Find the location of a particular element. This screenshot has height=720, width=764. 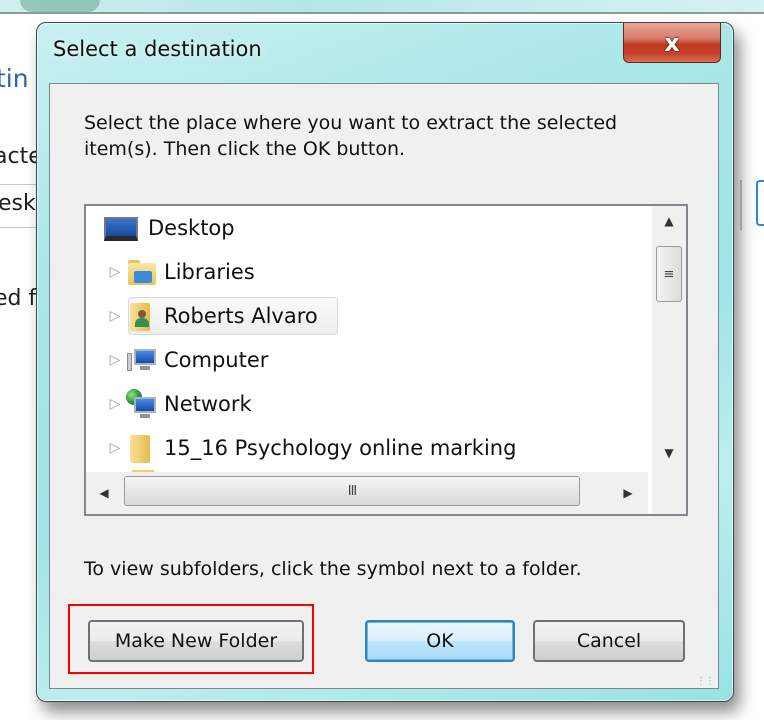

horizontal-scrollbar: ◀ III ▶ is located at coordinates (367, 493).